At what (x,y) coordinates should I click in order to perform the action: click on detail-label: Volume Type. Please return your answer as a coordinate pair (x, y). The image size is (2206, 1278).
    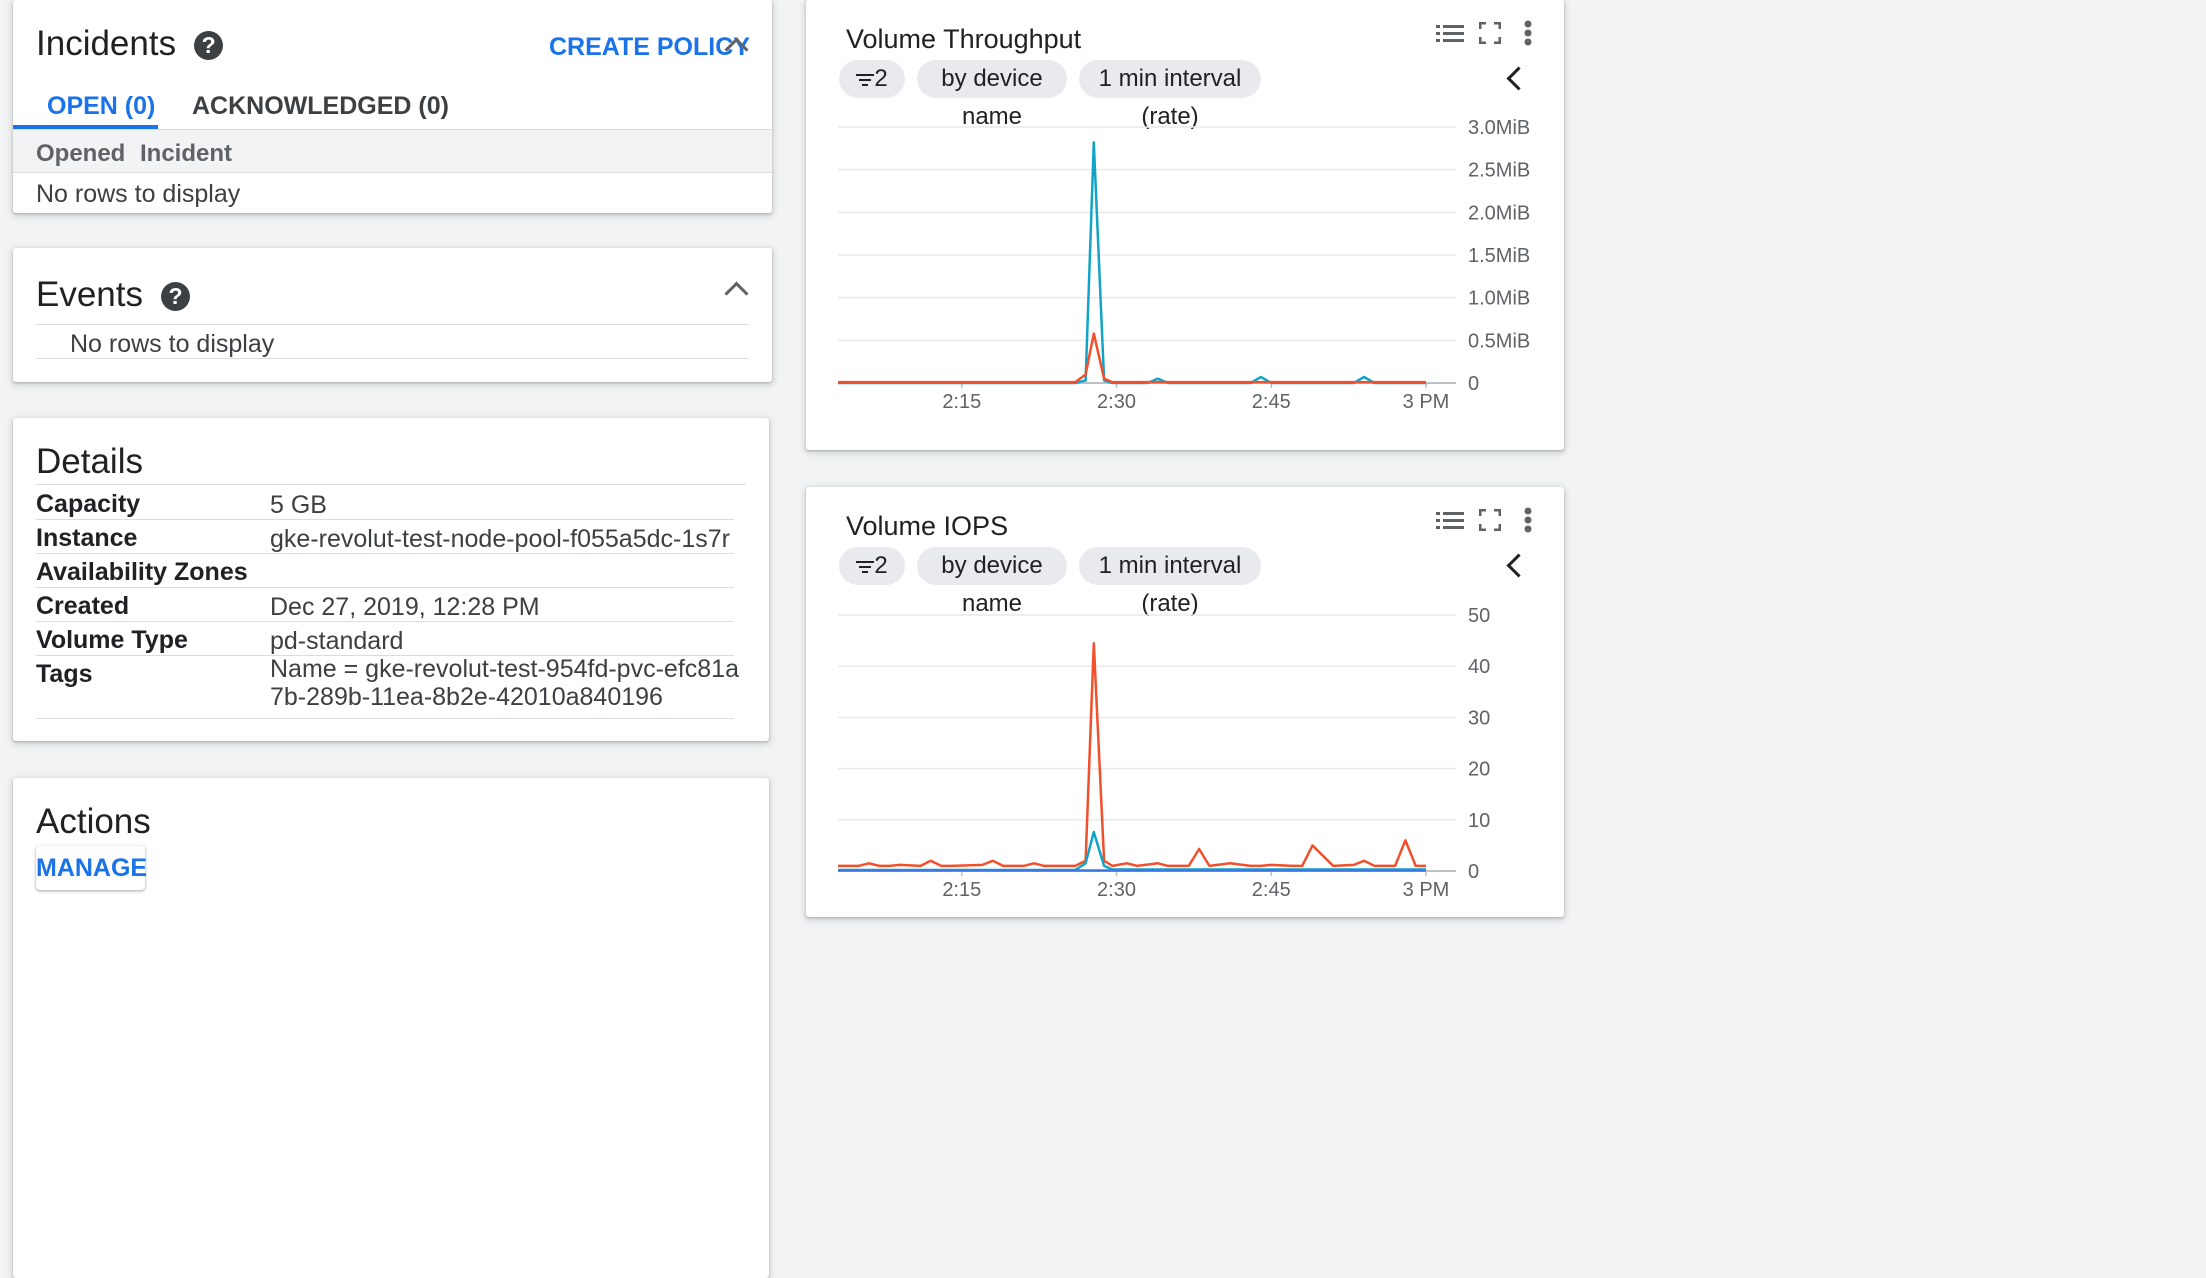
    Looking at the image, I should click on (112, 640).